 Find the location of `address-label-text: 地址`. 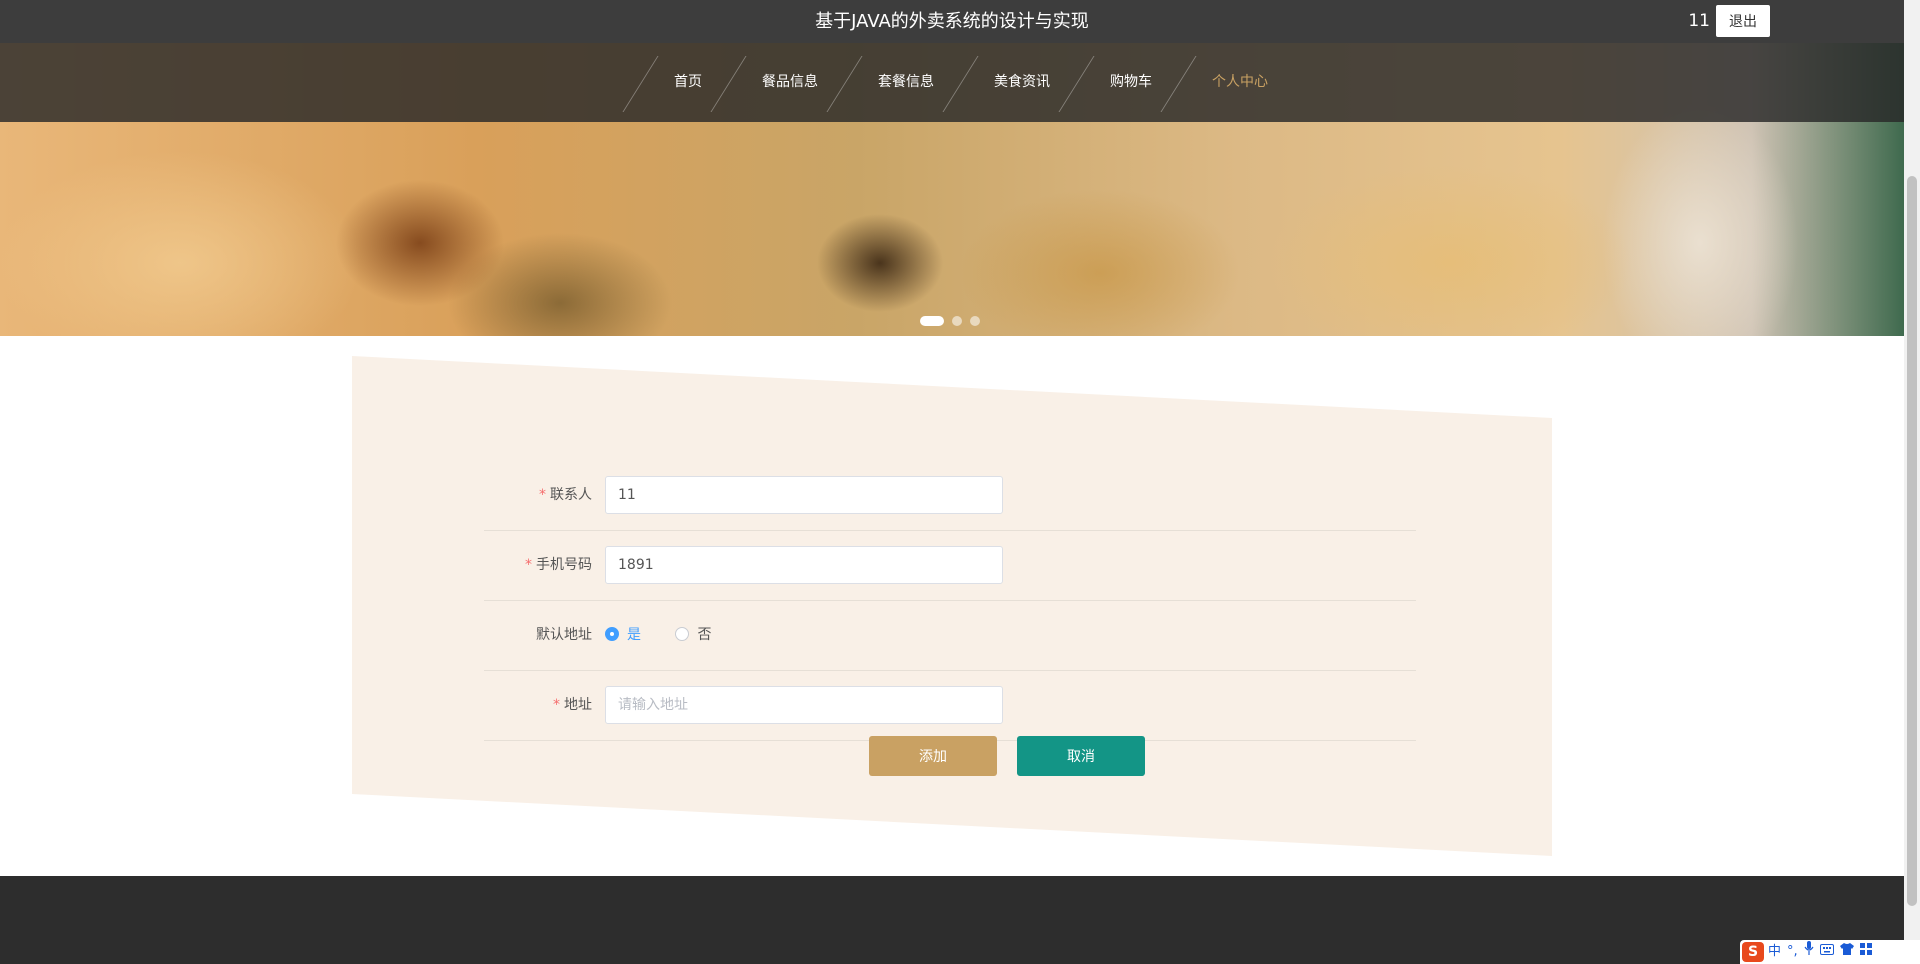

address-label-text: 地址 is located at coordinates (578, 705).